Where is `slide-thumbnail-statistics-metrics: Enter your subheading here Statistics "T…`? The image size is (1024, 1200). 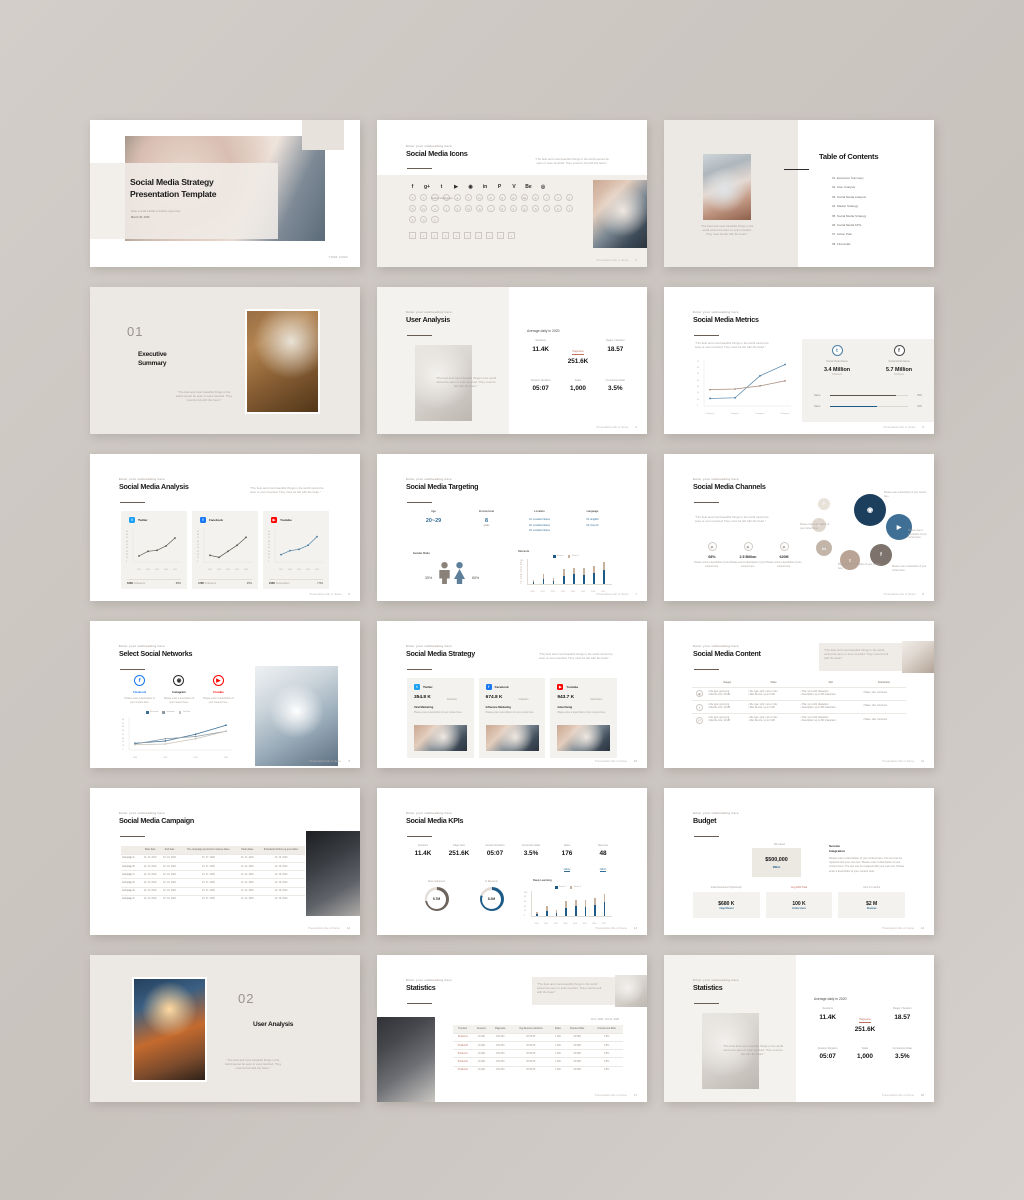
slide-thumbnail-statistics-metrics: Enter your subheading here Statistics "T… is located at coordinates (799, 1028).